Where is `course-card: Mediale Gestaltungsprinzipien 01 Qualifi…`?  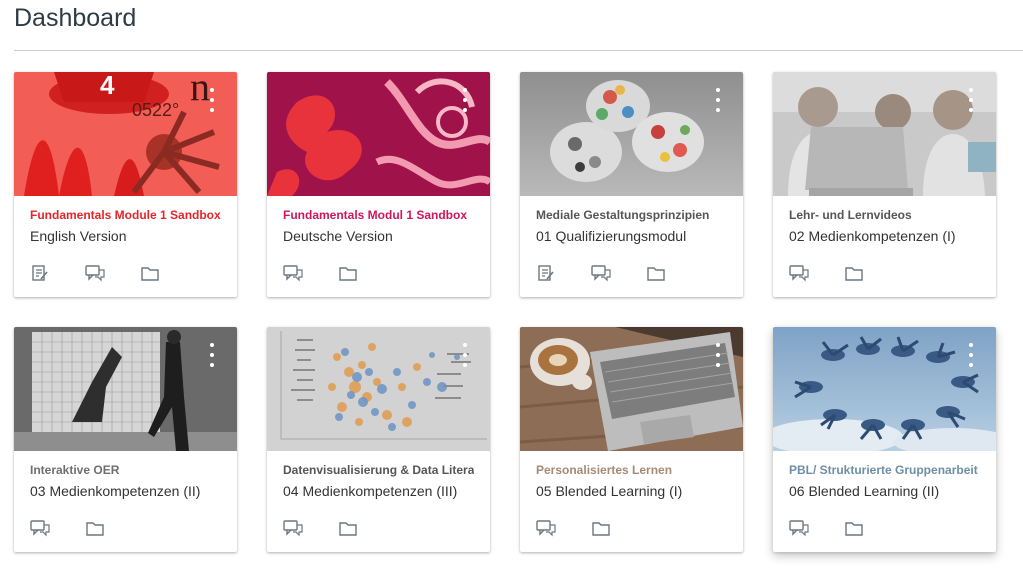 course-card: Mediale Gestaltungsprinzipien 01 Qualifi… is located at coordinates (631, 184).